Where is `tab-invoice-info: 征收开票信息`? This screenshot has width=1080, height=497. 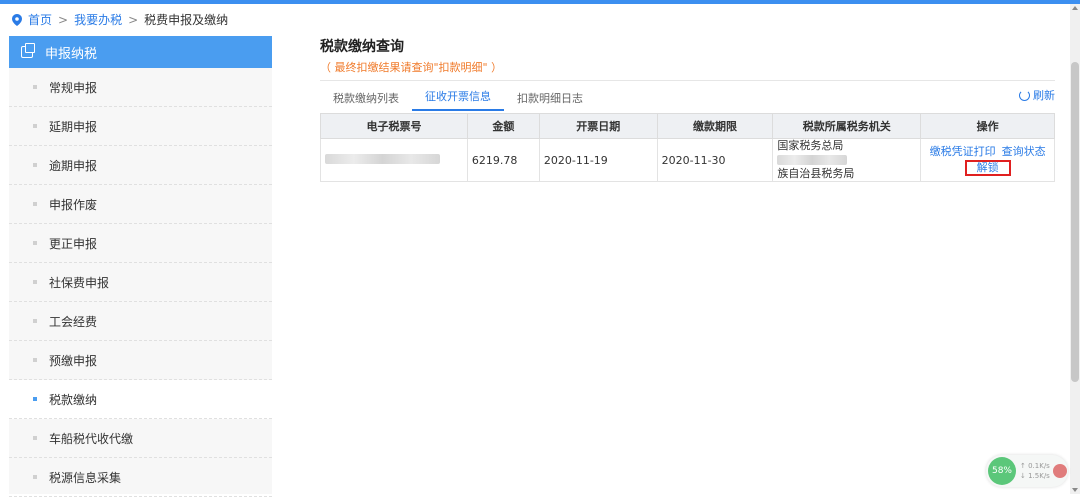
tab-invoice-info: 征收开票信息 is located at coordinates (458, 99).